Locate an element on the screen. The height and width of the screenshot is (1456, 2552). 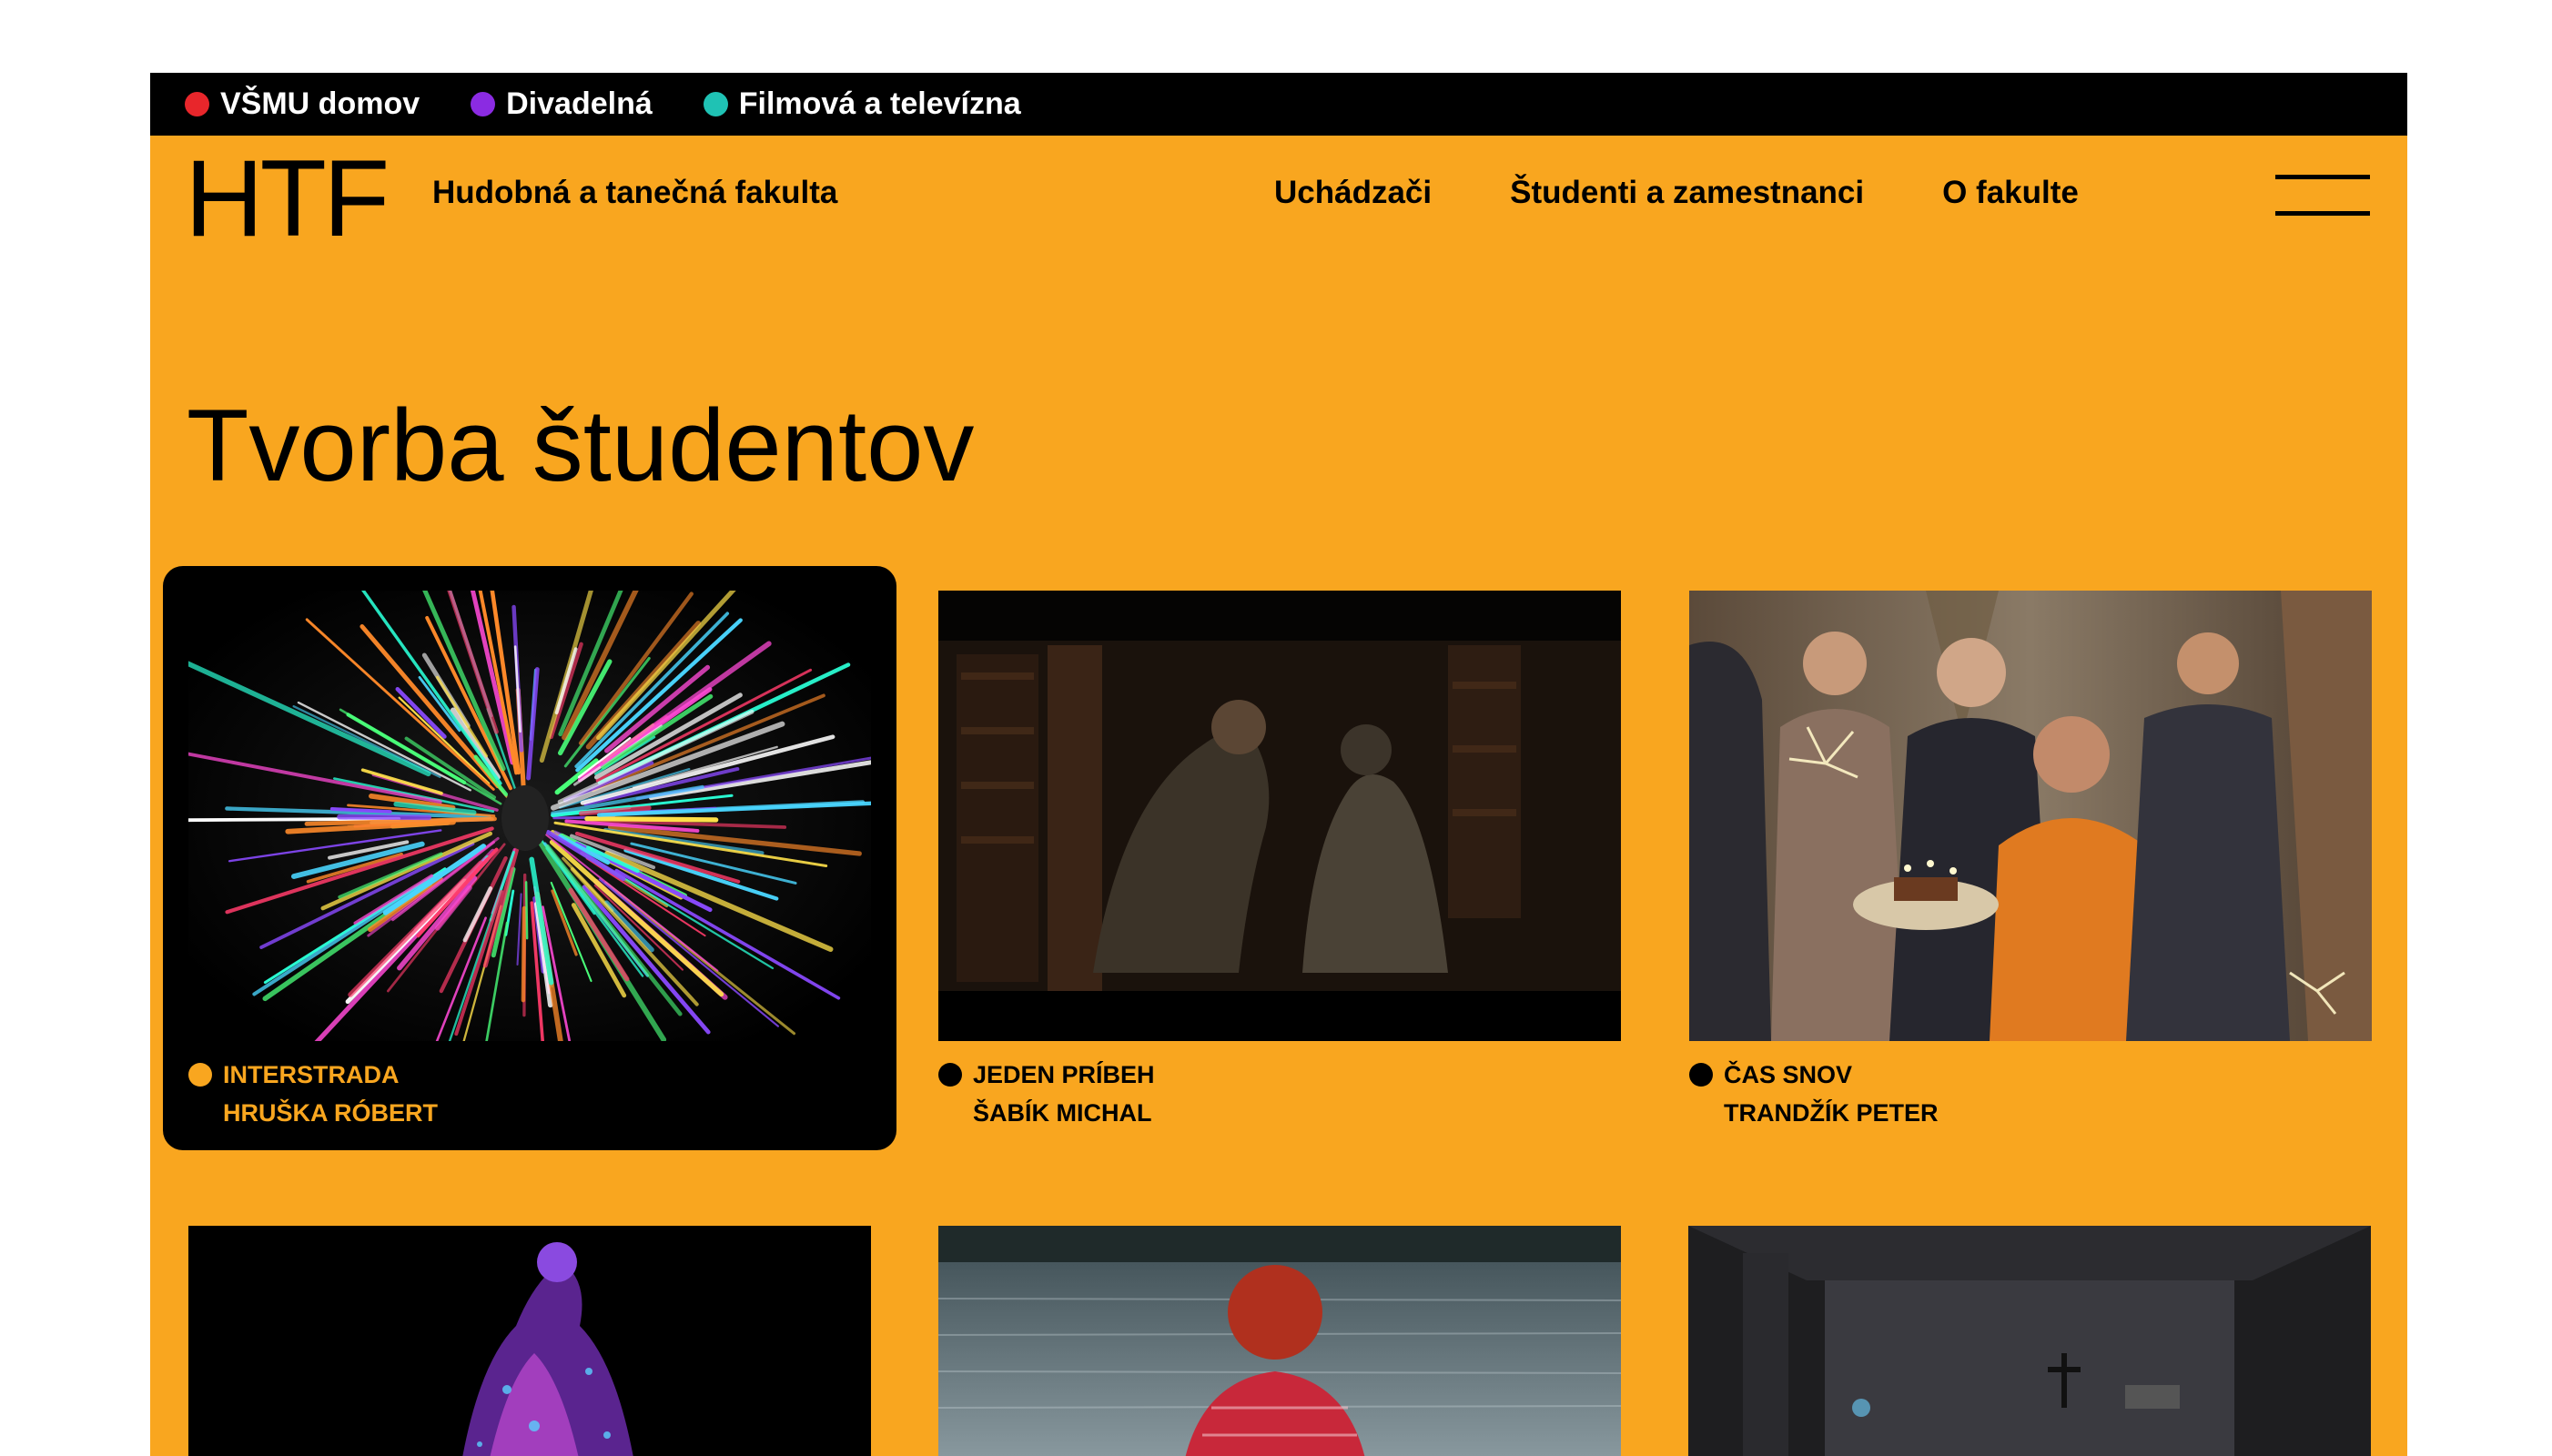
project-caption: JEDEN PRÍBEH ŠABÍK MICHAL is located at coordinates (1046, 1094).